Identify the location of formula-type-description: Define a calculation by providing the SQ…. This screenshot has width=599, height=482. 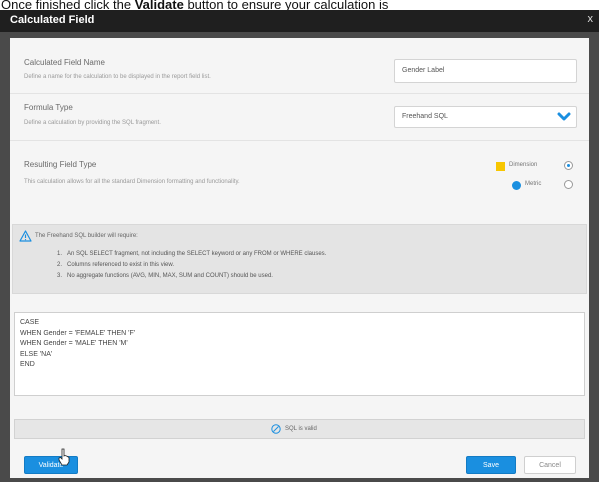
(92, 123).